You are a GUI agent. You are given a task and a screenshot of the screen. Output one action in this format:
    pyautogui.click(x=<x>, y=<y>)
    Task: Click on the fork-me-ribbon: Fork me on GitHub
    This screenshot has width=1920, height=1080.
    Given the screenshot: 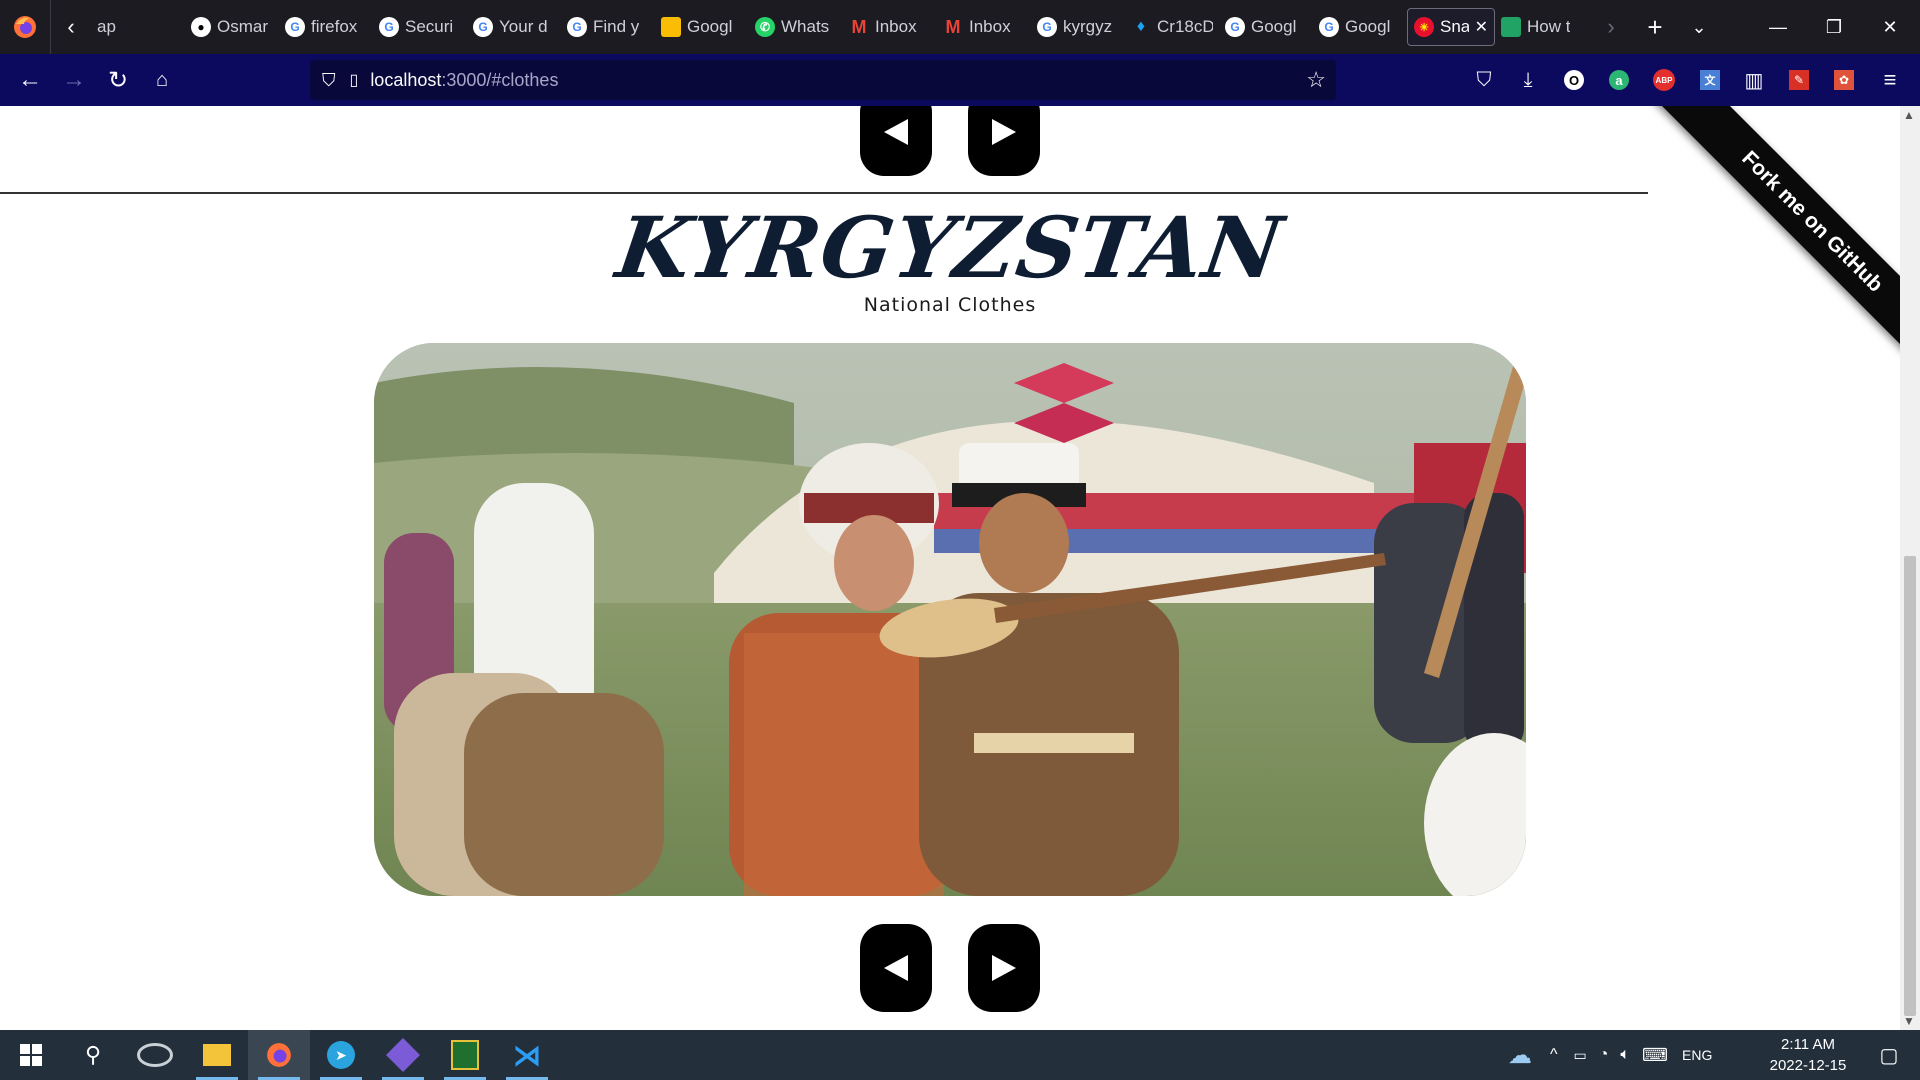 What is the action you would take?
    pyautogui.click(x=1776, y=243)
    